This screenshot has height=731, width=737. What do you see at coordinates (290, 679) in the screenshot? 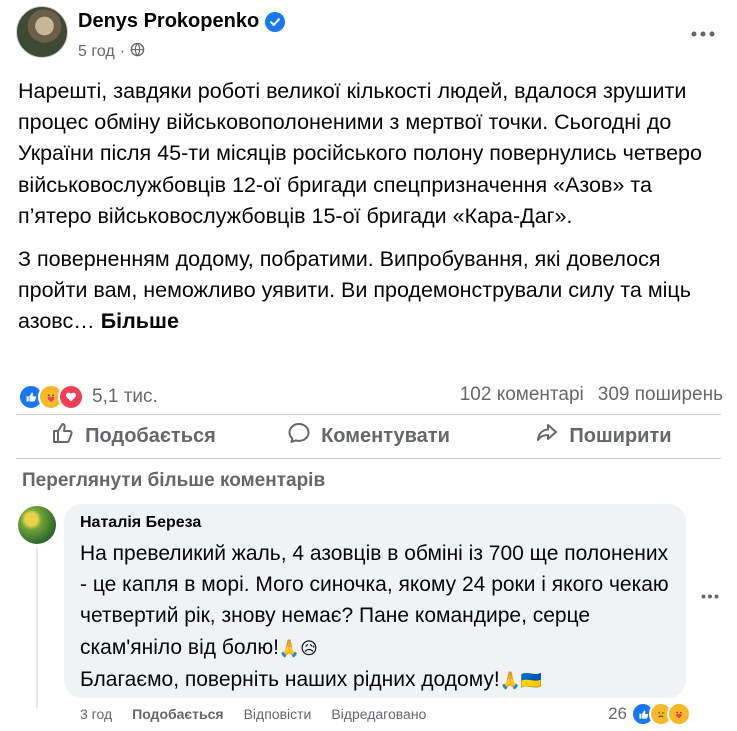
I see `comment-text-line2: Благаємо, поверніть наших рідних додому!` at bounding box center [290, 679].